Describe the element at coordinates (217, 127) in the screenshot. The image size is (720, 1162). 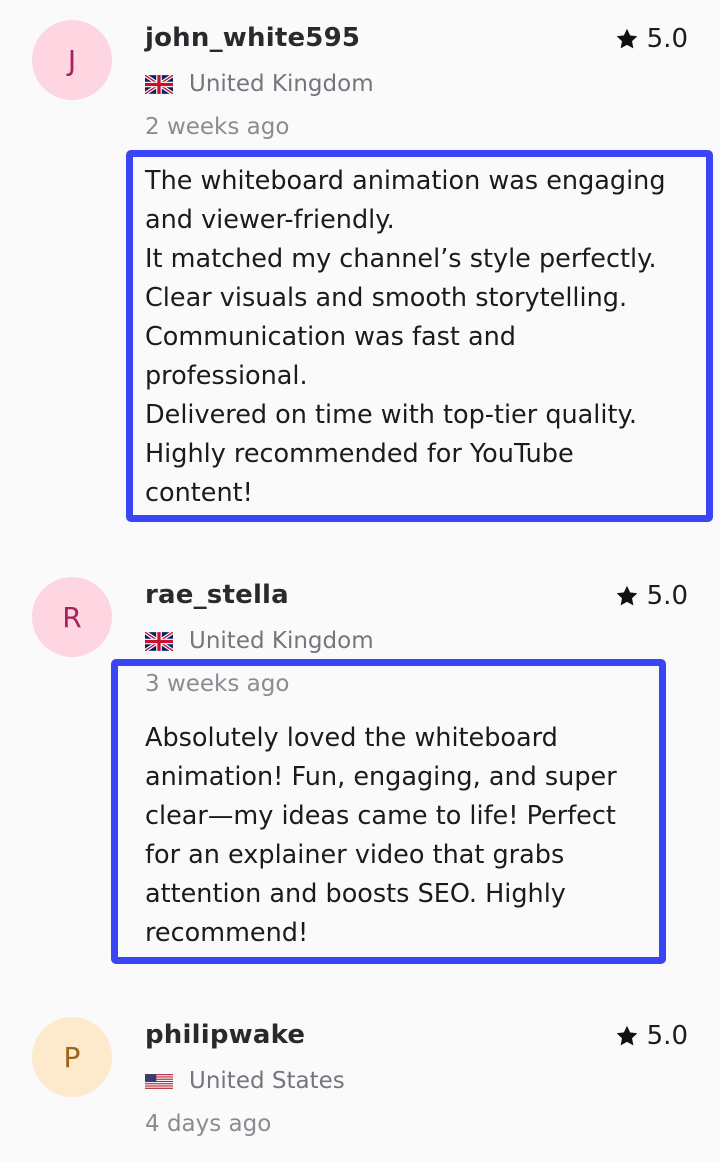
I see `review-time: 2 weeks ago` at that location.